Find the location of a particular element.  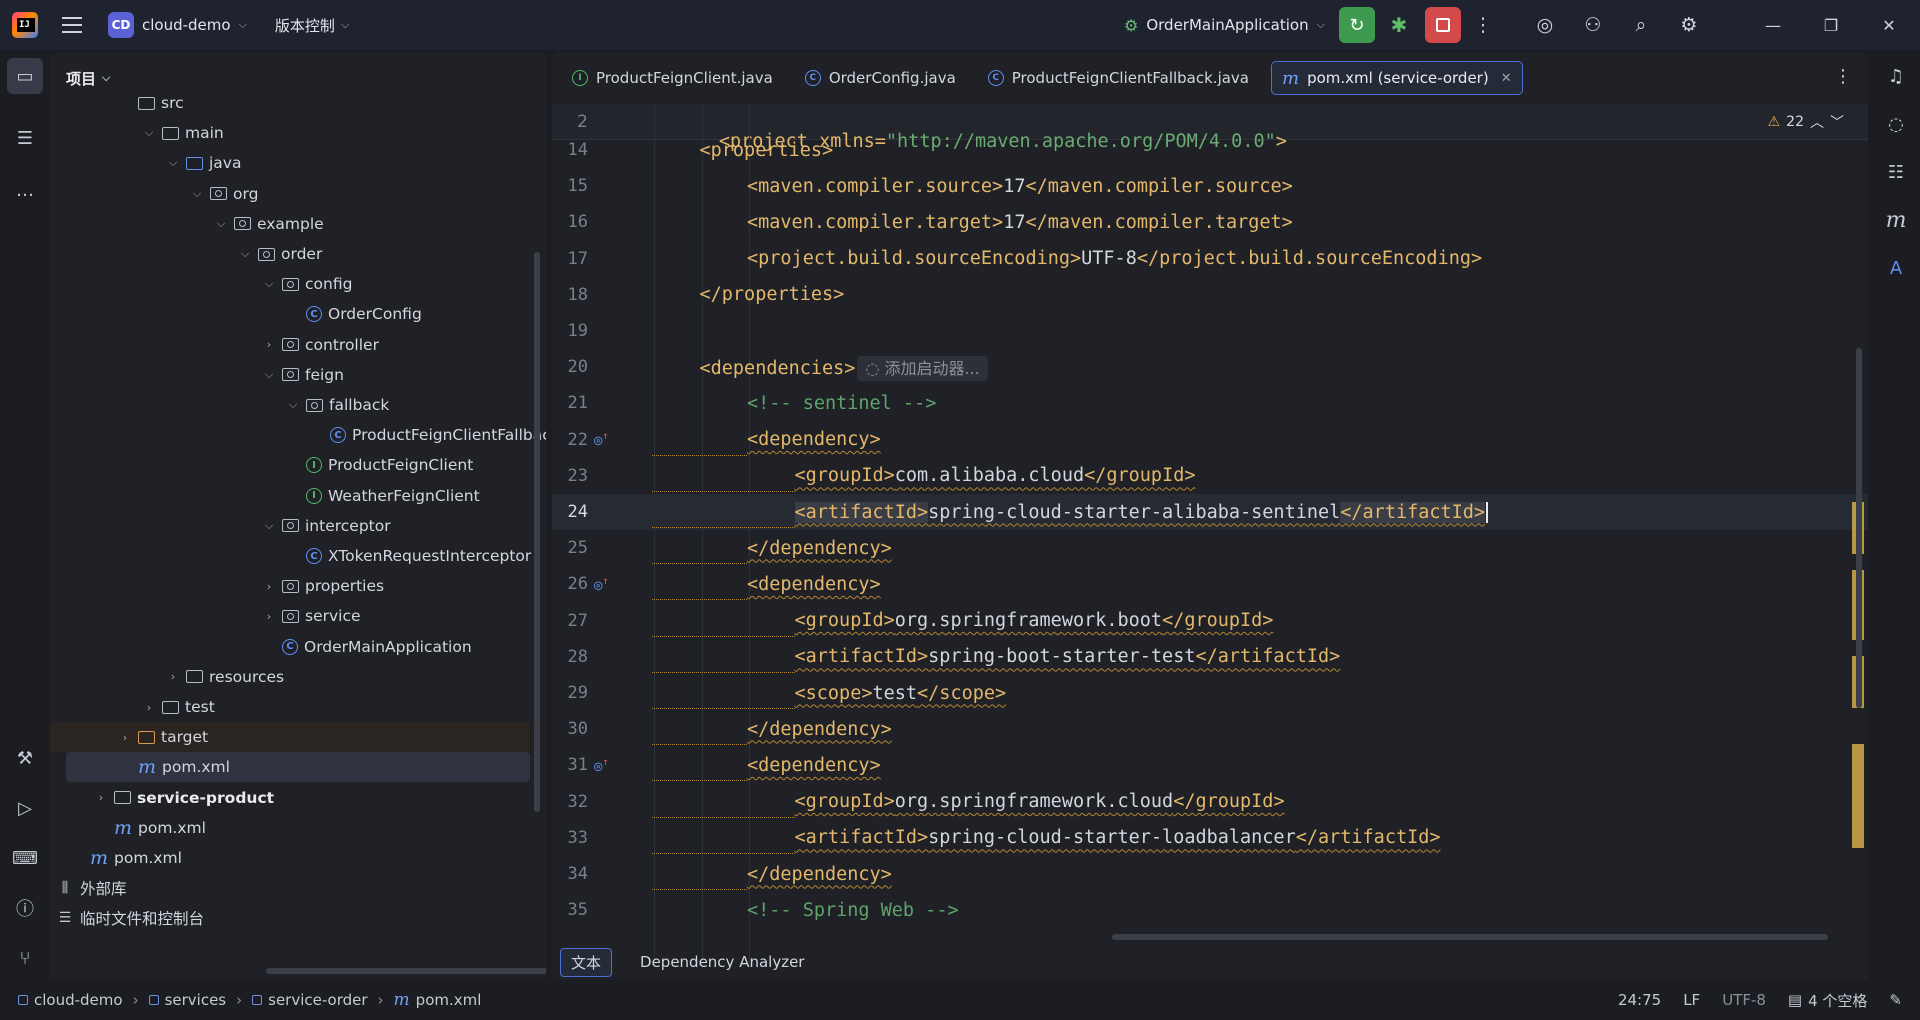

tree-horizontal-scrollbar is located at coordinates (406, 971).